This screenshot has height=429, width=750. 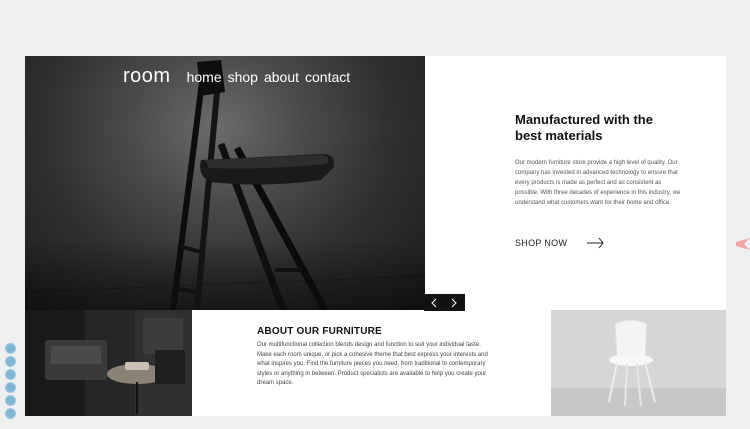 I want to click on arrow-right-icon, so click(x=454, y=302).